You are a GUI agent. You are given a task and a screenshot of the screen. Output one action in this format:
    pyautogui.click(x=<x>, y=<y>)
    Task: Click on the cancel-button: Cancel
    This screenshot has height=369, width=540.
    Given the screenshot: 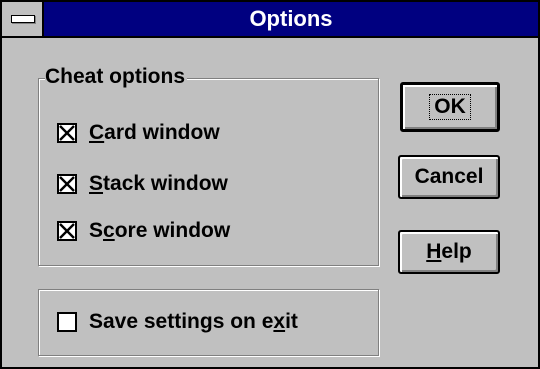 What is the action you would take?
    pyautogui.click(x=449, y=177)
    